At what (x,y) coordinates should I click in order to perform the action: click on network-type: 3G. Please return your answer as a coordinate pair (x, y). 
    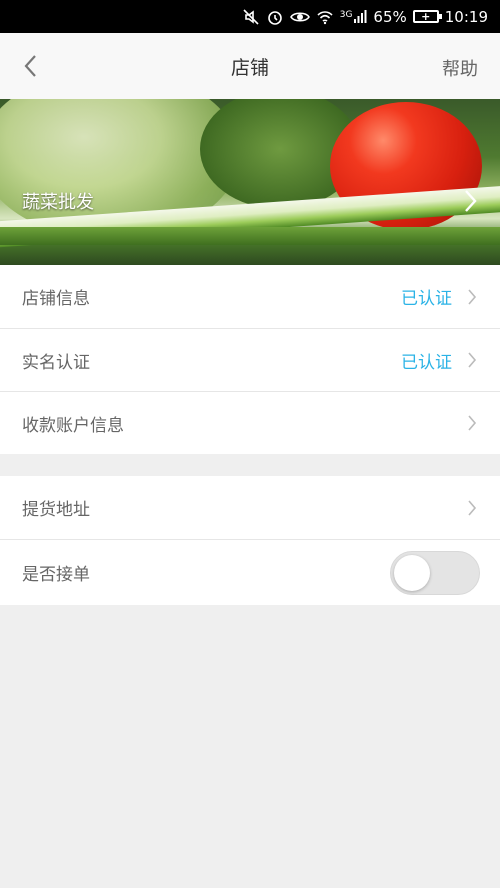
    Looking at the image, I should click on (346, 14).